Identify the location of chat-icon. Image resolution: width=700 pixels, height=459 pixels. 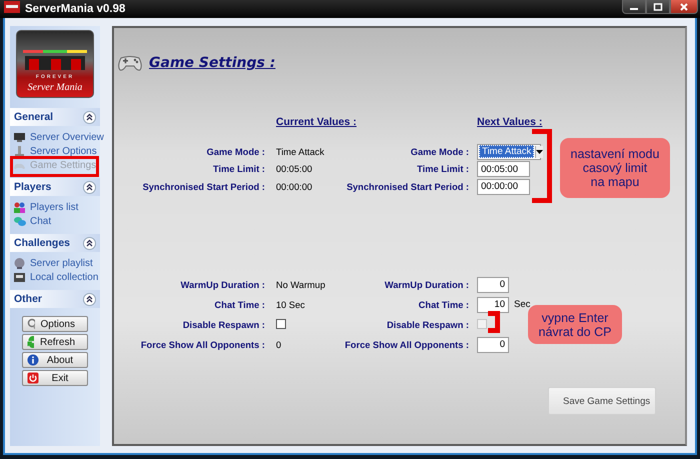
(19, 221).